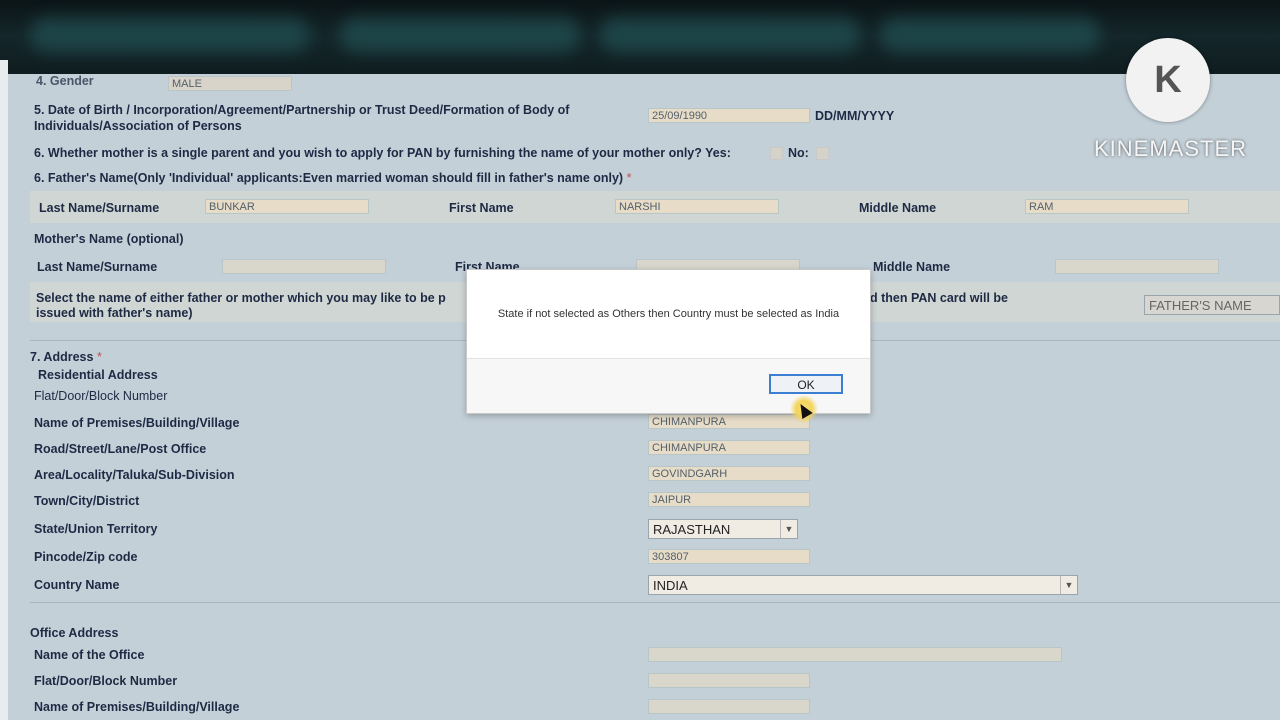 The width and height of the screenshot is (1280, 720). I want to click on address-heading-text: 7. Address, so click(62, 357).